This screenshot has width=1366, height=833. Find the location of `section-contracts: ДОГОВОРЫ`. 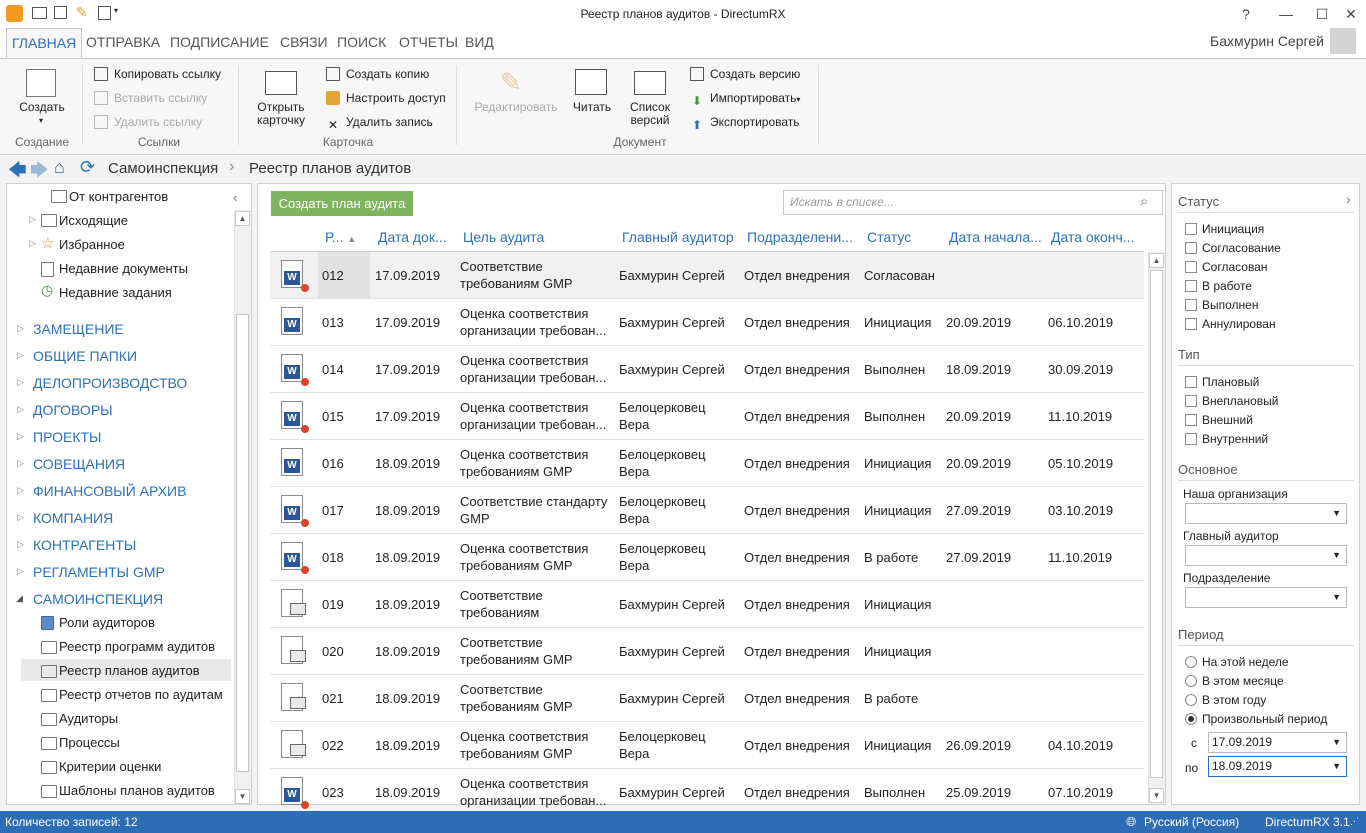

section-contracts: ДОГОВОРЫ is located at coordinates (73, 410).